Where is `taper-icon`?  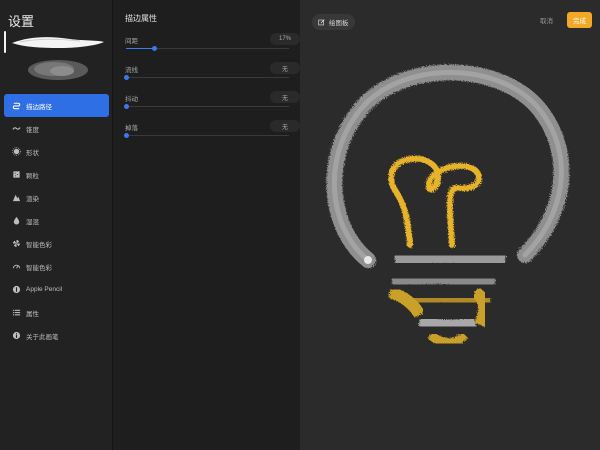
taper-icon is located at coordinates (16, 129).